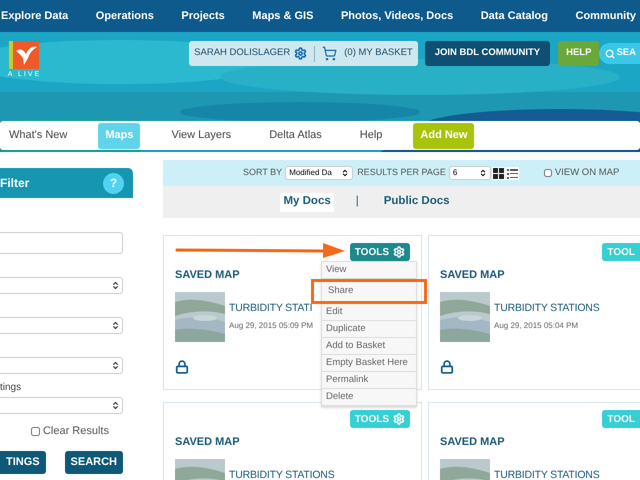 The width and height of the screenshot is (640, 480). What do you see at coordinates (125, 16) in the screenshot?
I see `nav-link: Operations` at bounding box center [125, 16].